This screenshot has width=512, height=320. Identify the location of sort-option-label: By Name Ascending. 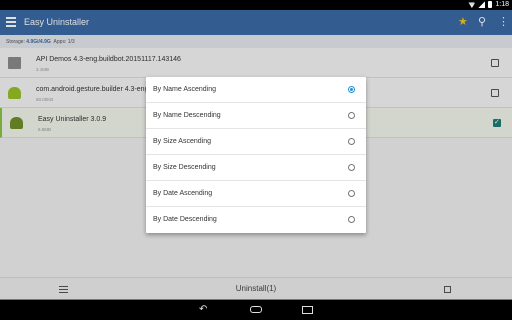
(185, 89).